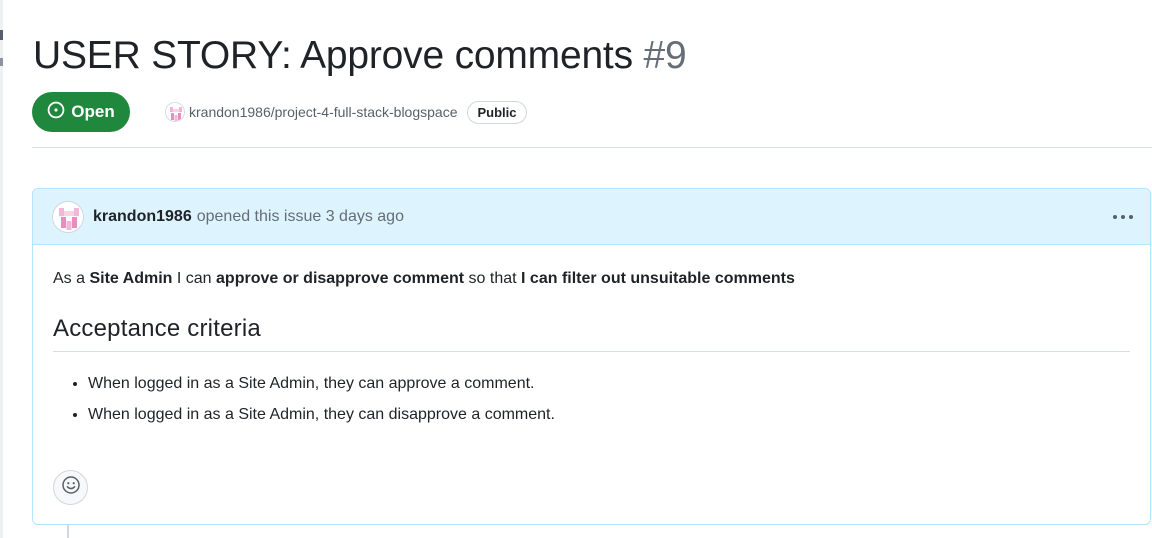 This screenshot has width=1152, height=538. What do you see at coordinates (592, 147) in the screenshot?
I see `header-divider` at bounding box center [592, 147].